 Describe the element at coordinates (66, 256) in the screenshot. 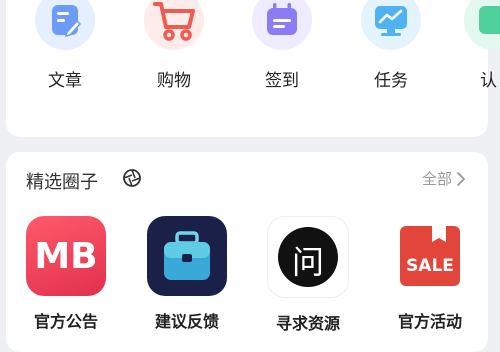

I see `mb-logo-icon: MB` at that location.